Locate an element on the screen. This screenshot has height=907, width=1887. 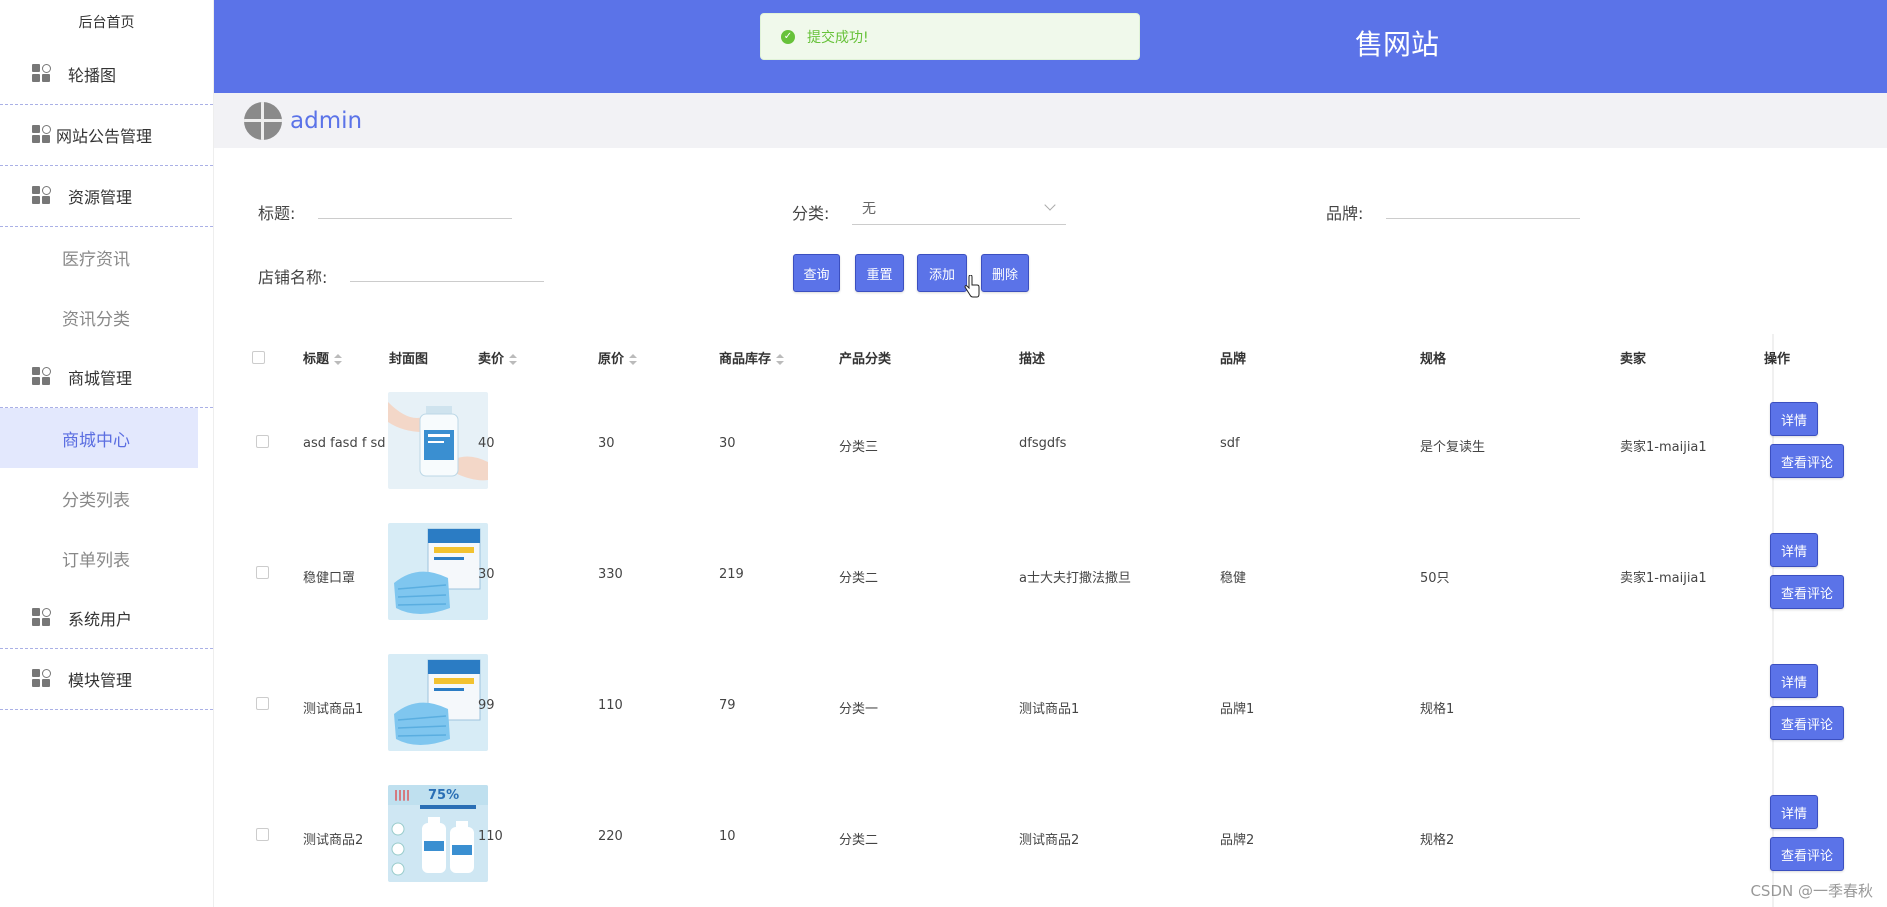
site-title: 售网站 is located at coordinates (1397, 44).